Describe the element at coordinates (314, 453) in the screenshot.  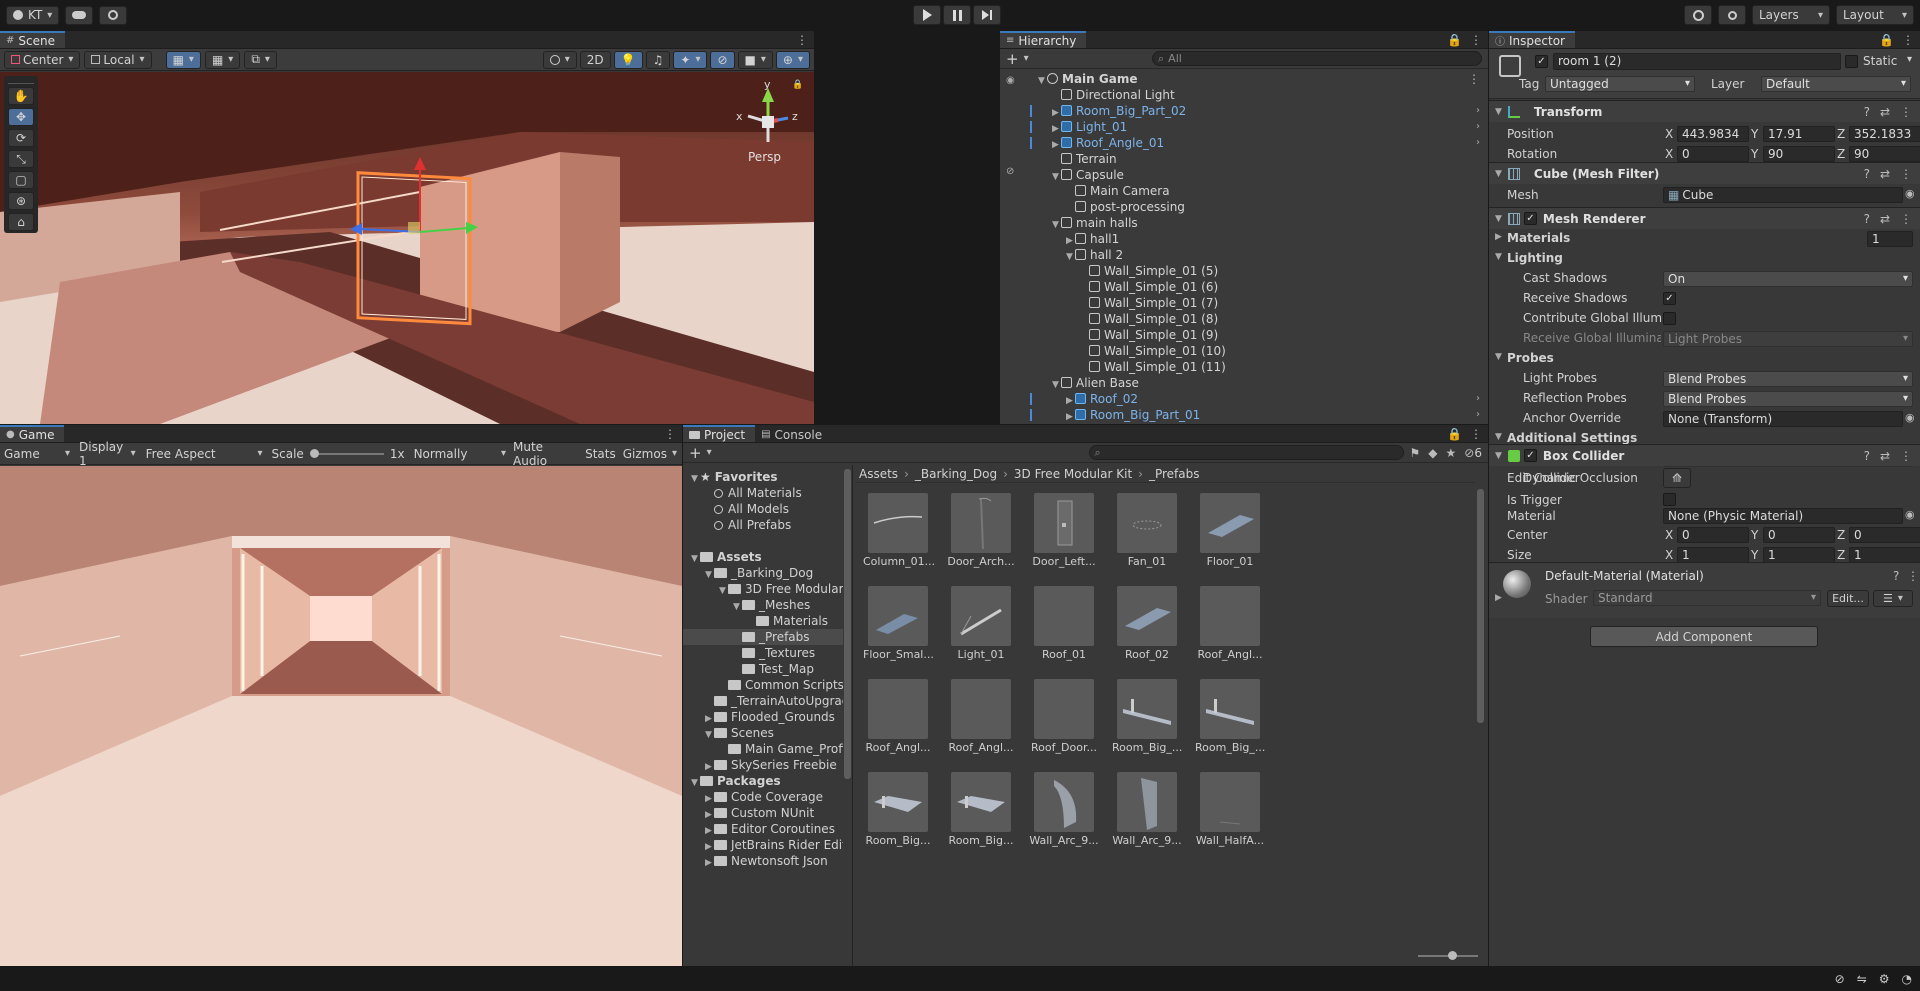
I see `scale-thumb` at that location.